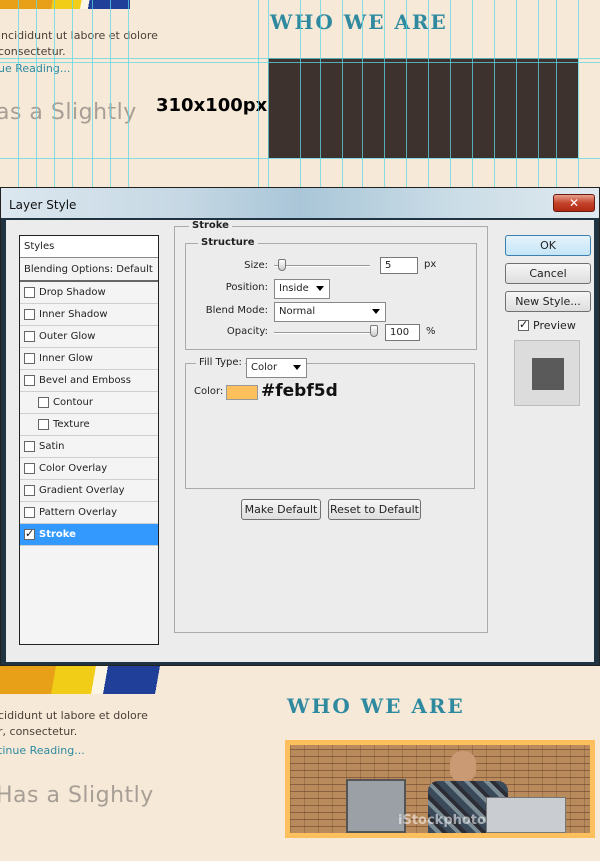 Image resolution: width=600 pixels, height=861 pixels. I want to click on size-label: Size:, so click(256, 265).